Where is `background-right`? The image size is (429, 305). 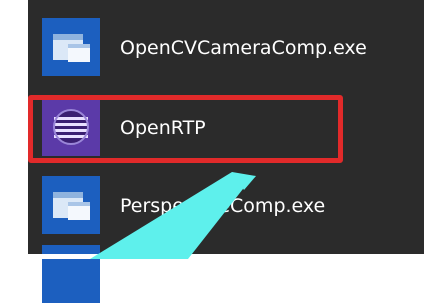
background-right is located at coordinates (426, 129).